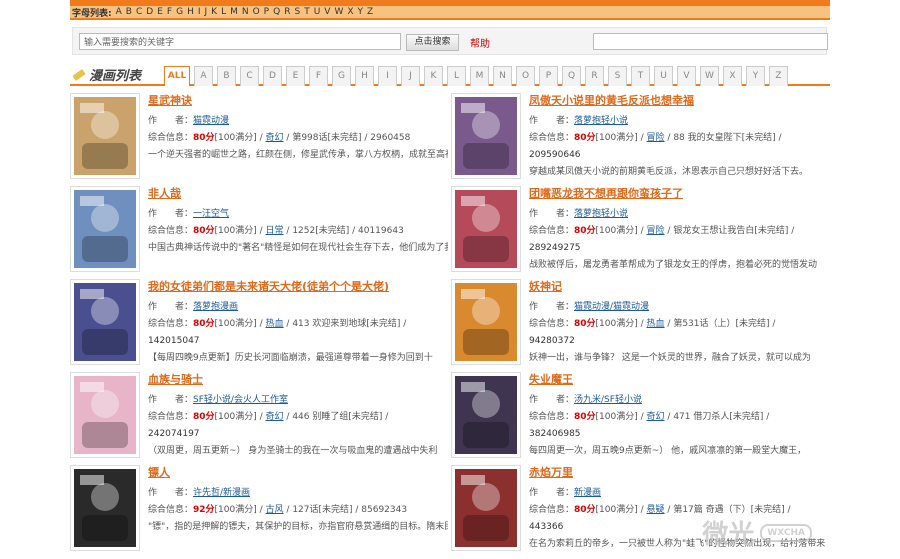 The width and height of the screenshot is (900, 559). What do you see at coordinates (139, 12) in the screenshot?
I see `alpha-letter-link: C` at bounding box center [139, 12].